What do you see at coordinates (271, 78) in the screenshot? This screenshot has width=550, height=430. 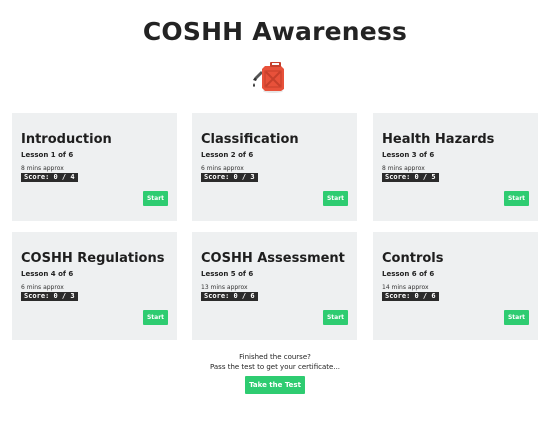 I see `fuel-can-icon` at bounding box center [271, 78].